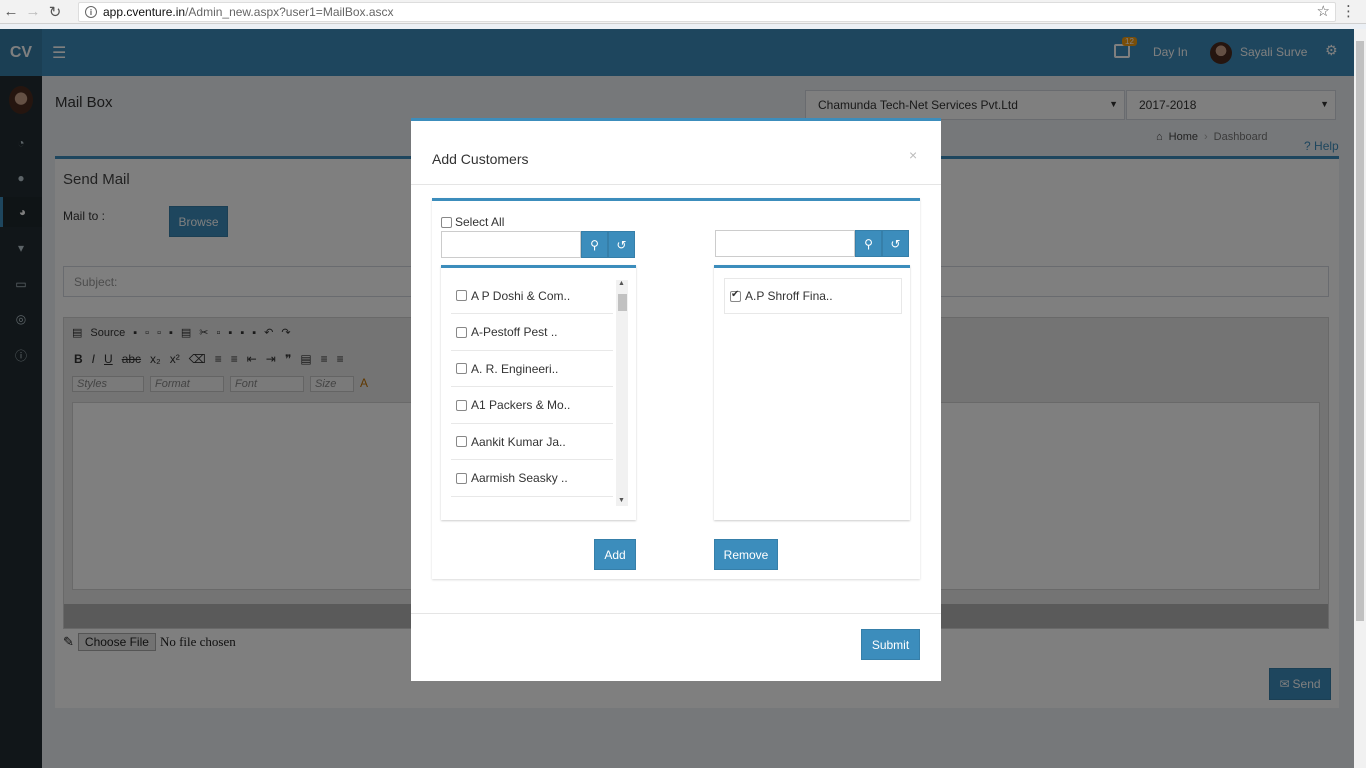 Image resolution: width=1366 pixels, height=768 pixels. What do you see at coordinates (622, 393) in the screenshot?
I see `list-scrollbar: ▲ ▼` at bounding box center [622, 393].